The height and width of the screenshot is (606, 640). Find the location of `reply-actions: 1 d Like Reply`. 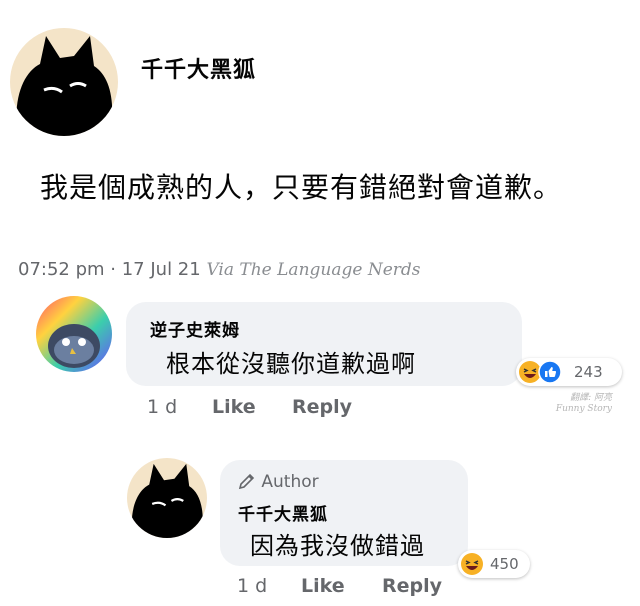

reply-actions: 1 d Like Reply is located at coordinates (357, 587).